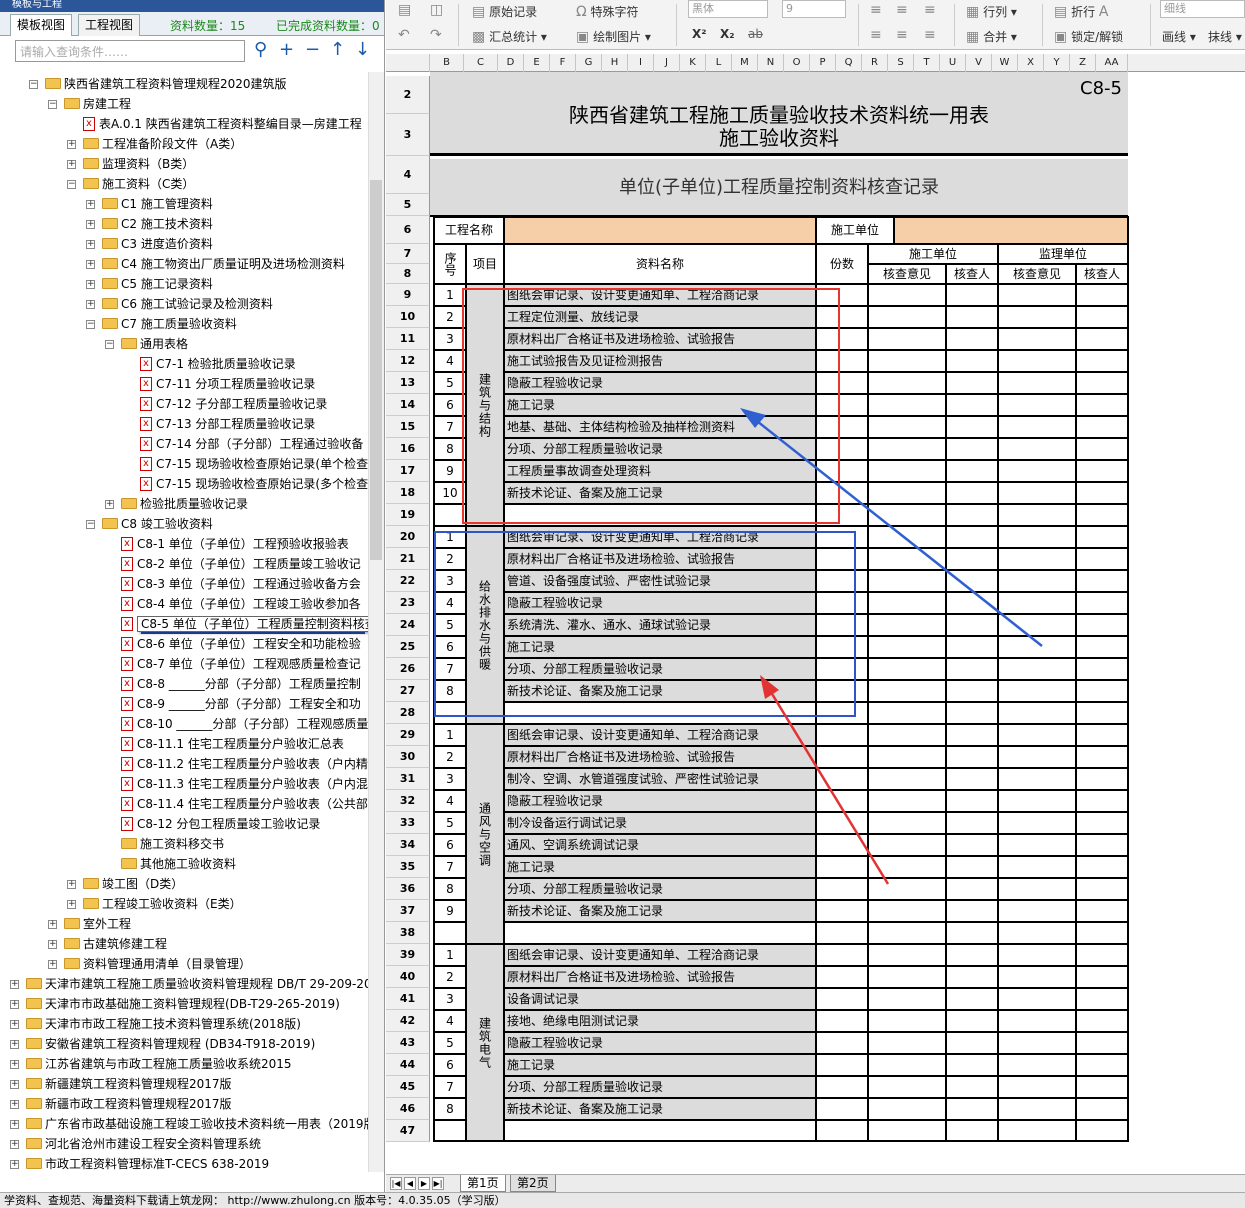 Image resolution: width=1245 pixels, height=1208 pixels. I want to click on tree-item: + 检验批质量验收记录, so click(176, 504).